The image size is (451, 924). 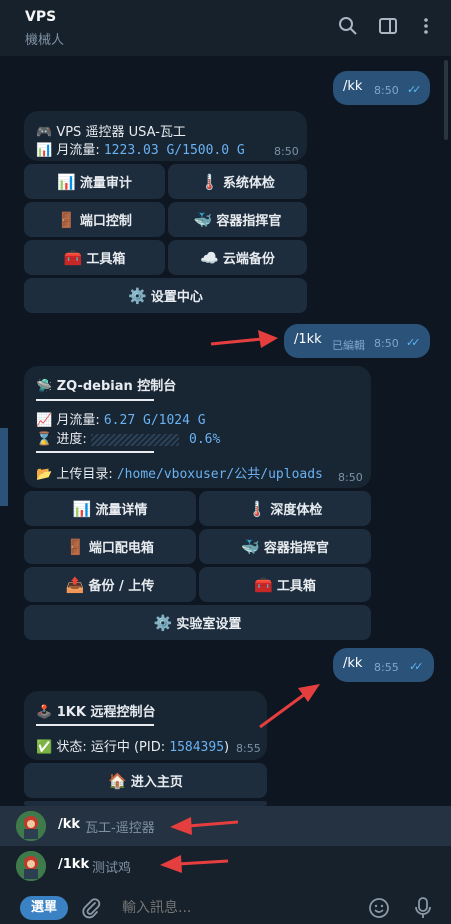 I want to click on traffic-value: 1223.03 G/1500.0 G, so click(x=174, y=150).